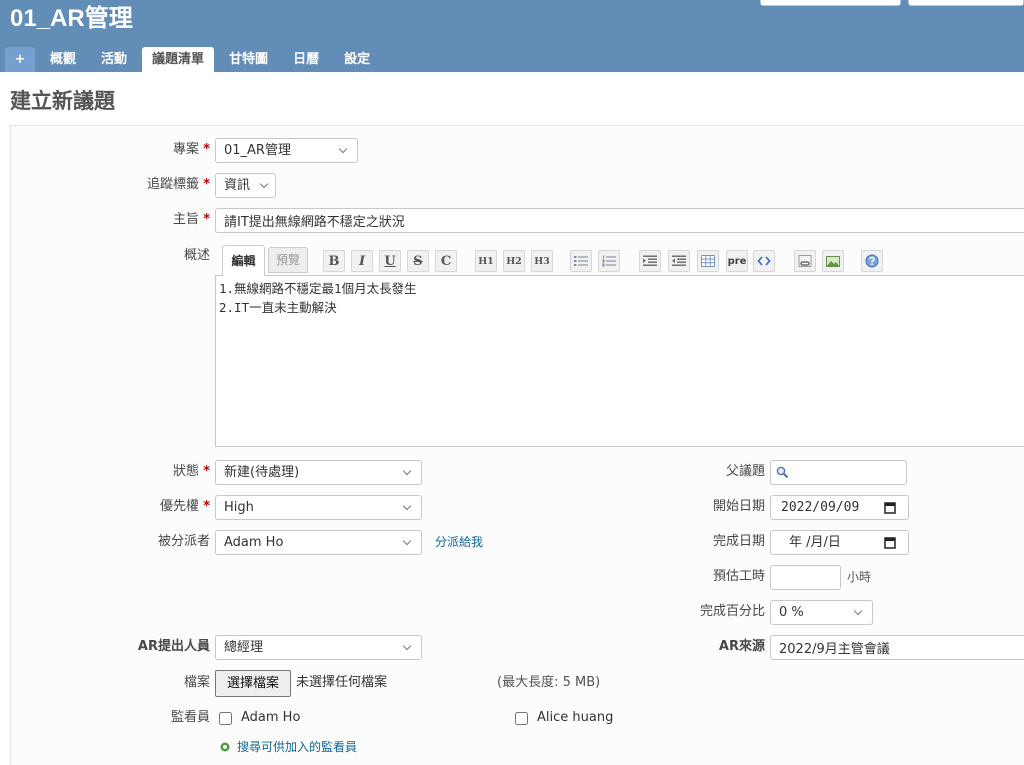 The image size is (1024, 765). I want to click on table-icon, so click(708, 261).